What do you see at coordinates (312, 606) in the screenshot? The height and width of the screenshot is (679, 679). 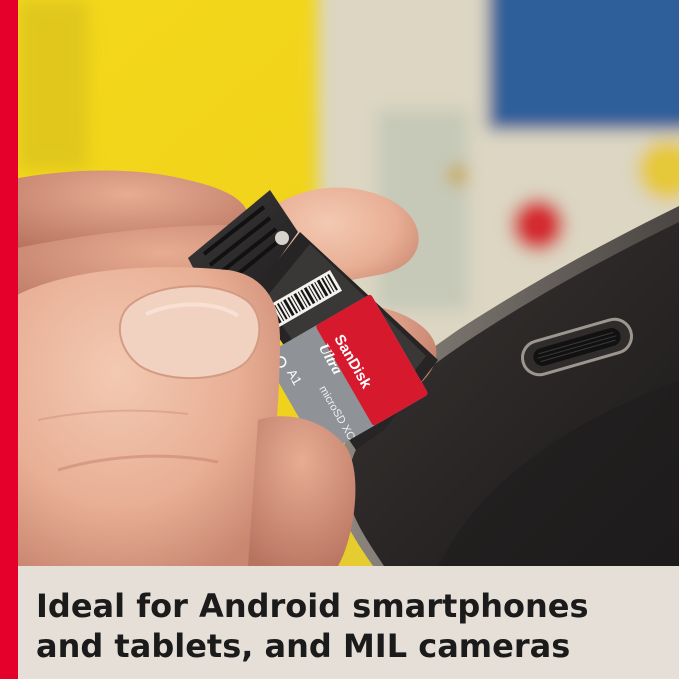 I see `caption-line-1: Ideal for Android smartphones` at bounding box center [312, 606].